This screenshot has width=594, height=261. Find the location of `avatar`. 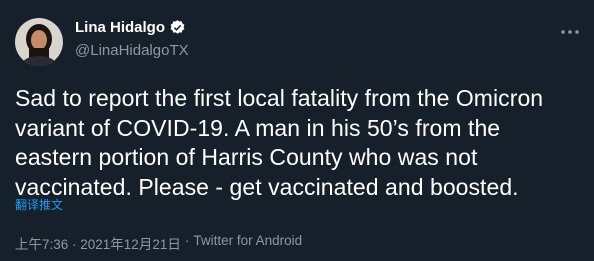

avatar is located at coordinates (39, 42).